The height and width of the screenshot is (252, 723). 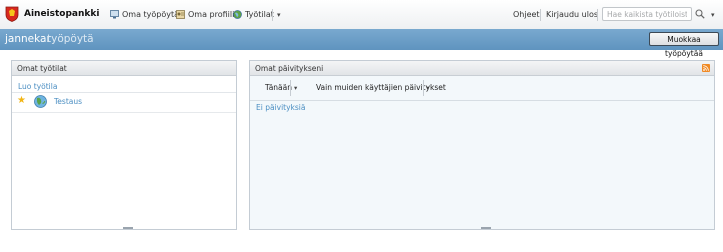 What do you see at coordinates (572, 14) in the screenshot?
I see `logout-link: Kirjaudu ulos` at bounding box center [572, 14].